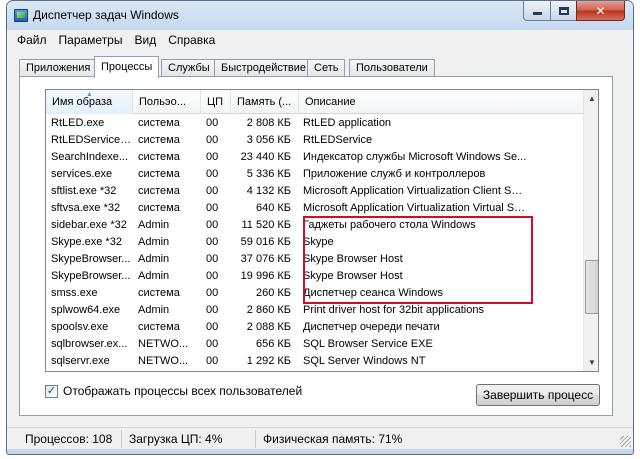 The image size is (640, 459). Describe the element at coordinates (364, 361) in the screenshot. I see `process-description: SQL Server Windows NT` at that location.